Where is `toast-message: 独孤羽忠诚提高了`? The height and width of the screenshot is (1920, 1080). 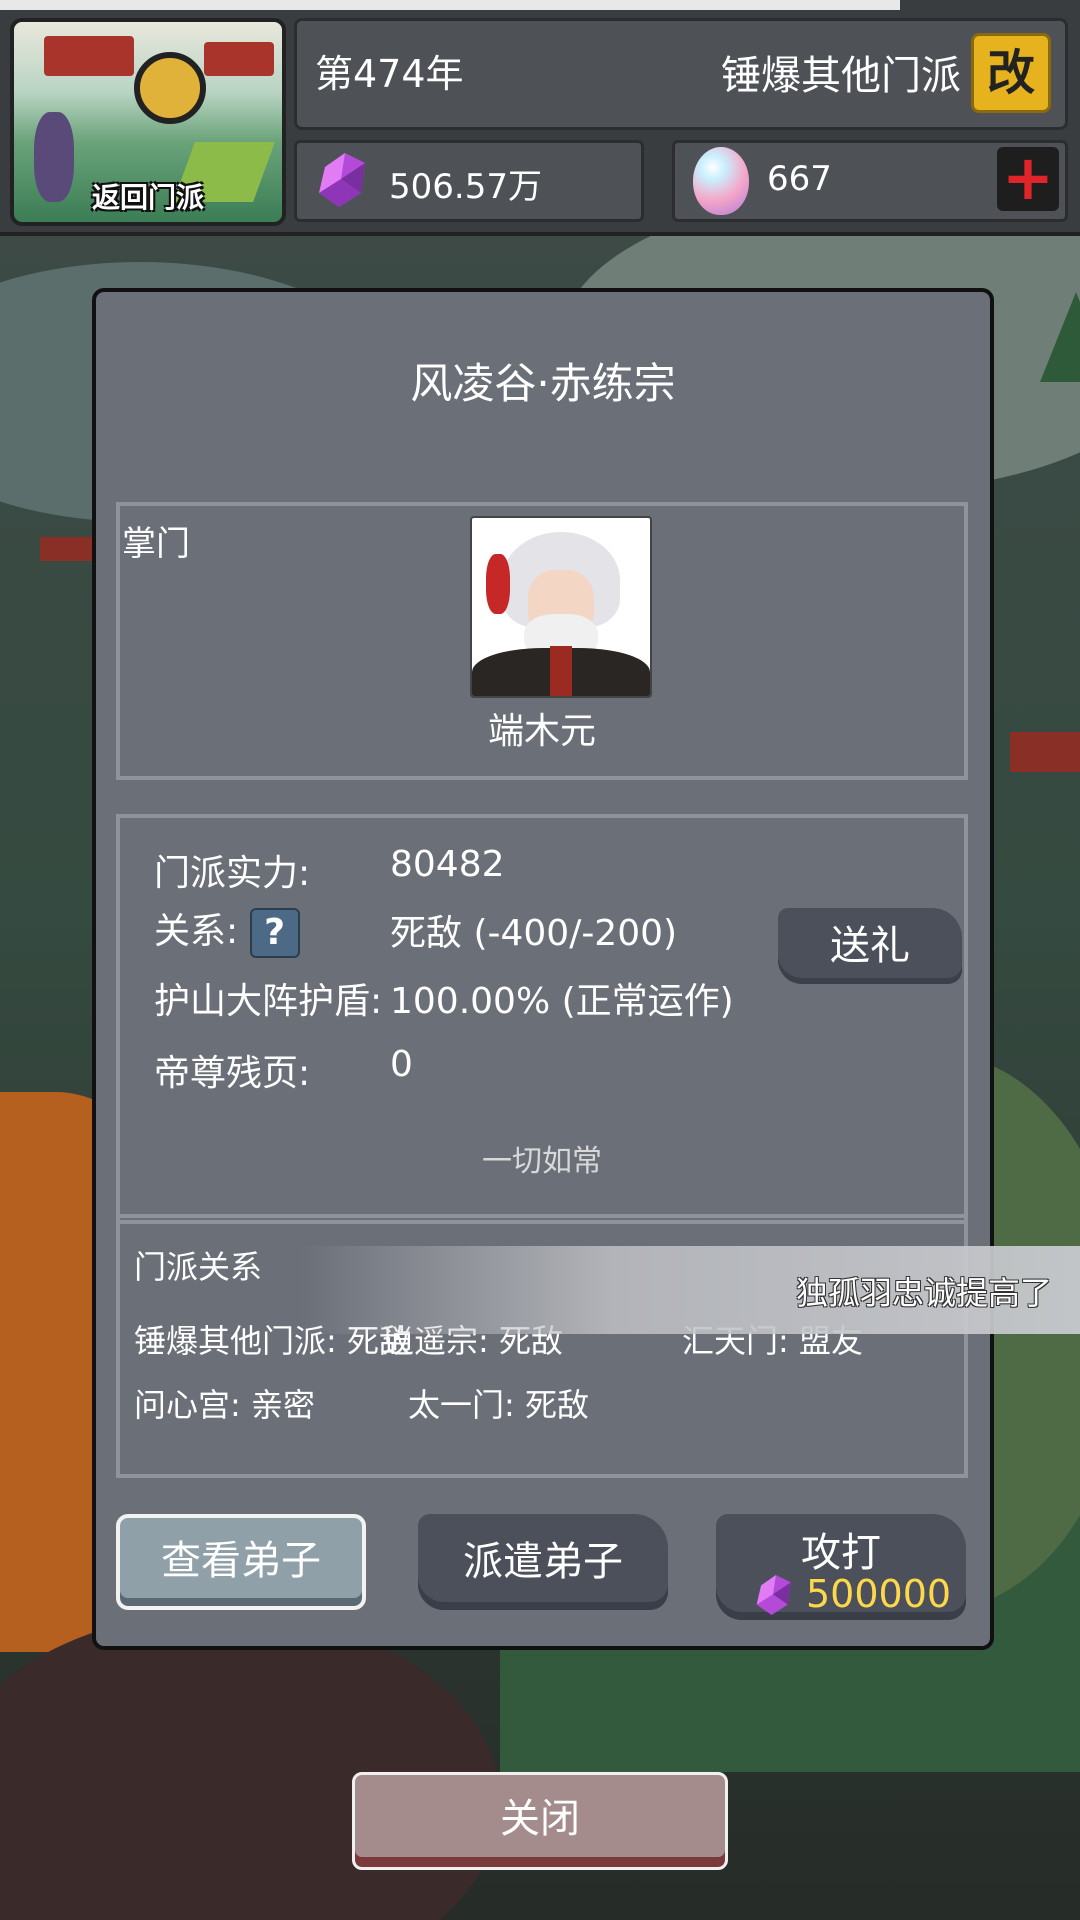
toast-message: 独孤羽忠诚提高了 is located at coordinates (923, 1293).